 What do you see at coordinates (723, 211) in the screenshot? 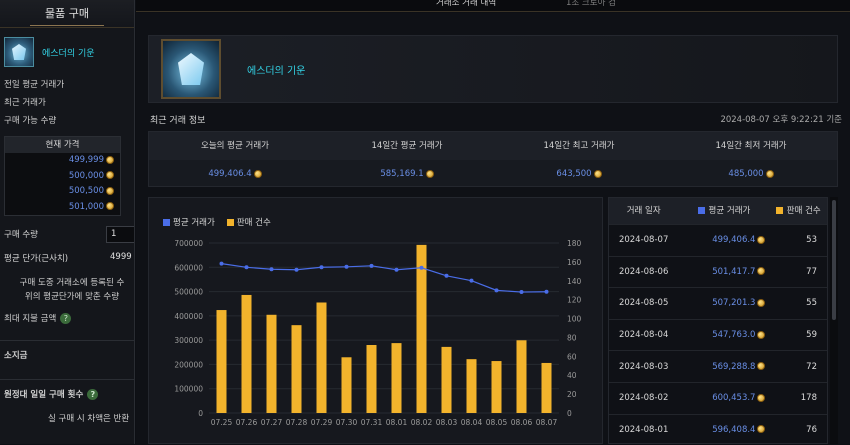
I see `col-avg-price: 평균 거래가` at bounding box center [723, 211].